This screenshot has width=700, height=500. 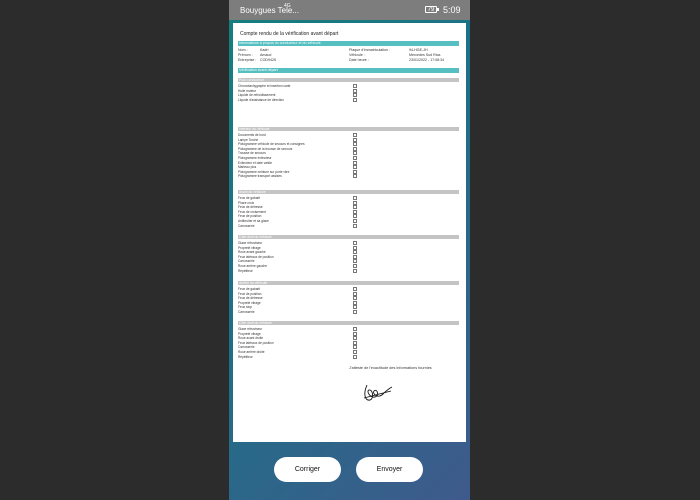 What do you see at coordinates (250, 329) in the screenshot?
I see `checklist-item-label: Glace rétroviseur` at bounding box center [250, 329].